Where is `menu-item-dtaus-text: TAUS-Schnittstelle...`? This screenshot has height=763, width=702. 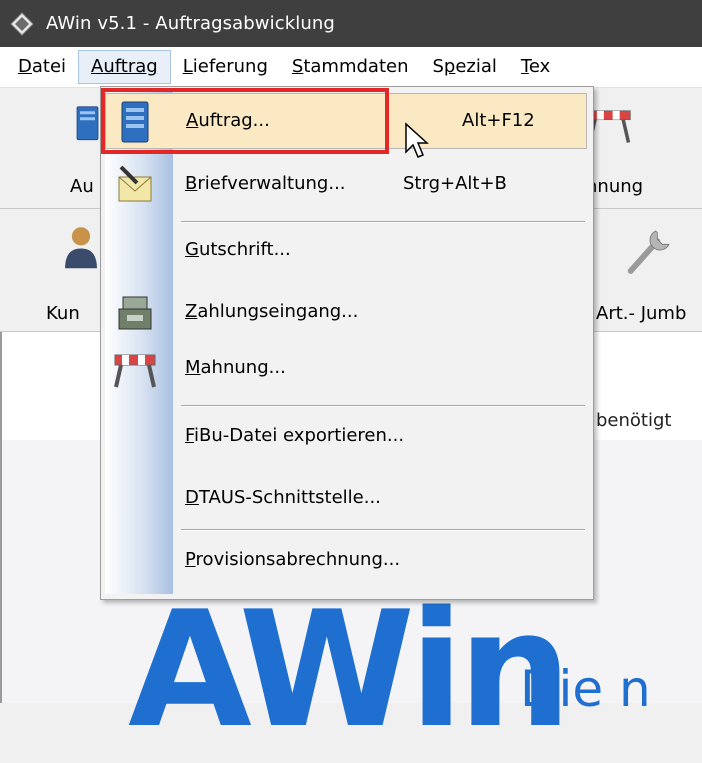 menu-item-dtaus-text: TAUS-Schnittstelle... is located at coordinates (289, 497).